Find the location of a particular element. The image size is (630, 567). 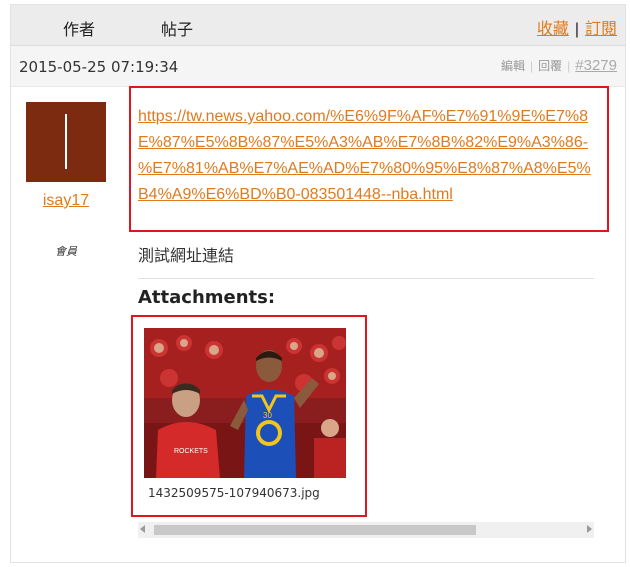

reply-button: 回覆 is located at coordinates (550, 66).